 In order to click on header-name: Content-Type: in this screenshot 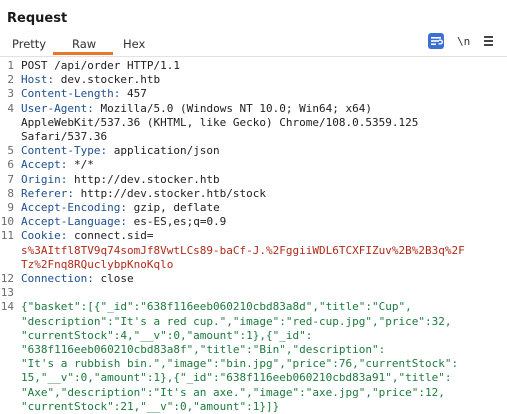, I will do `click(67, 151)`.